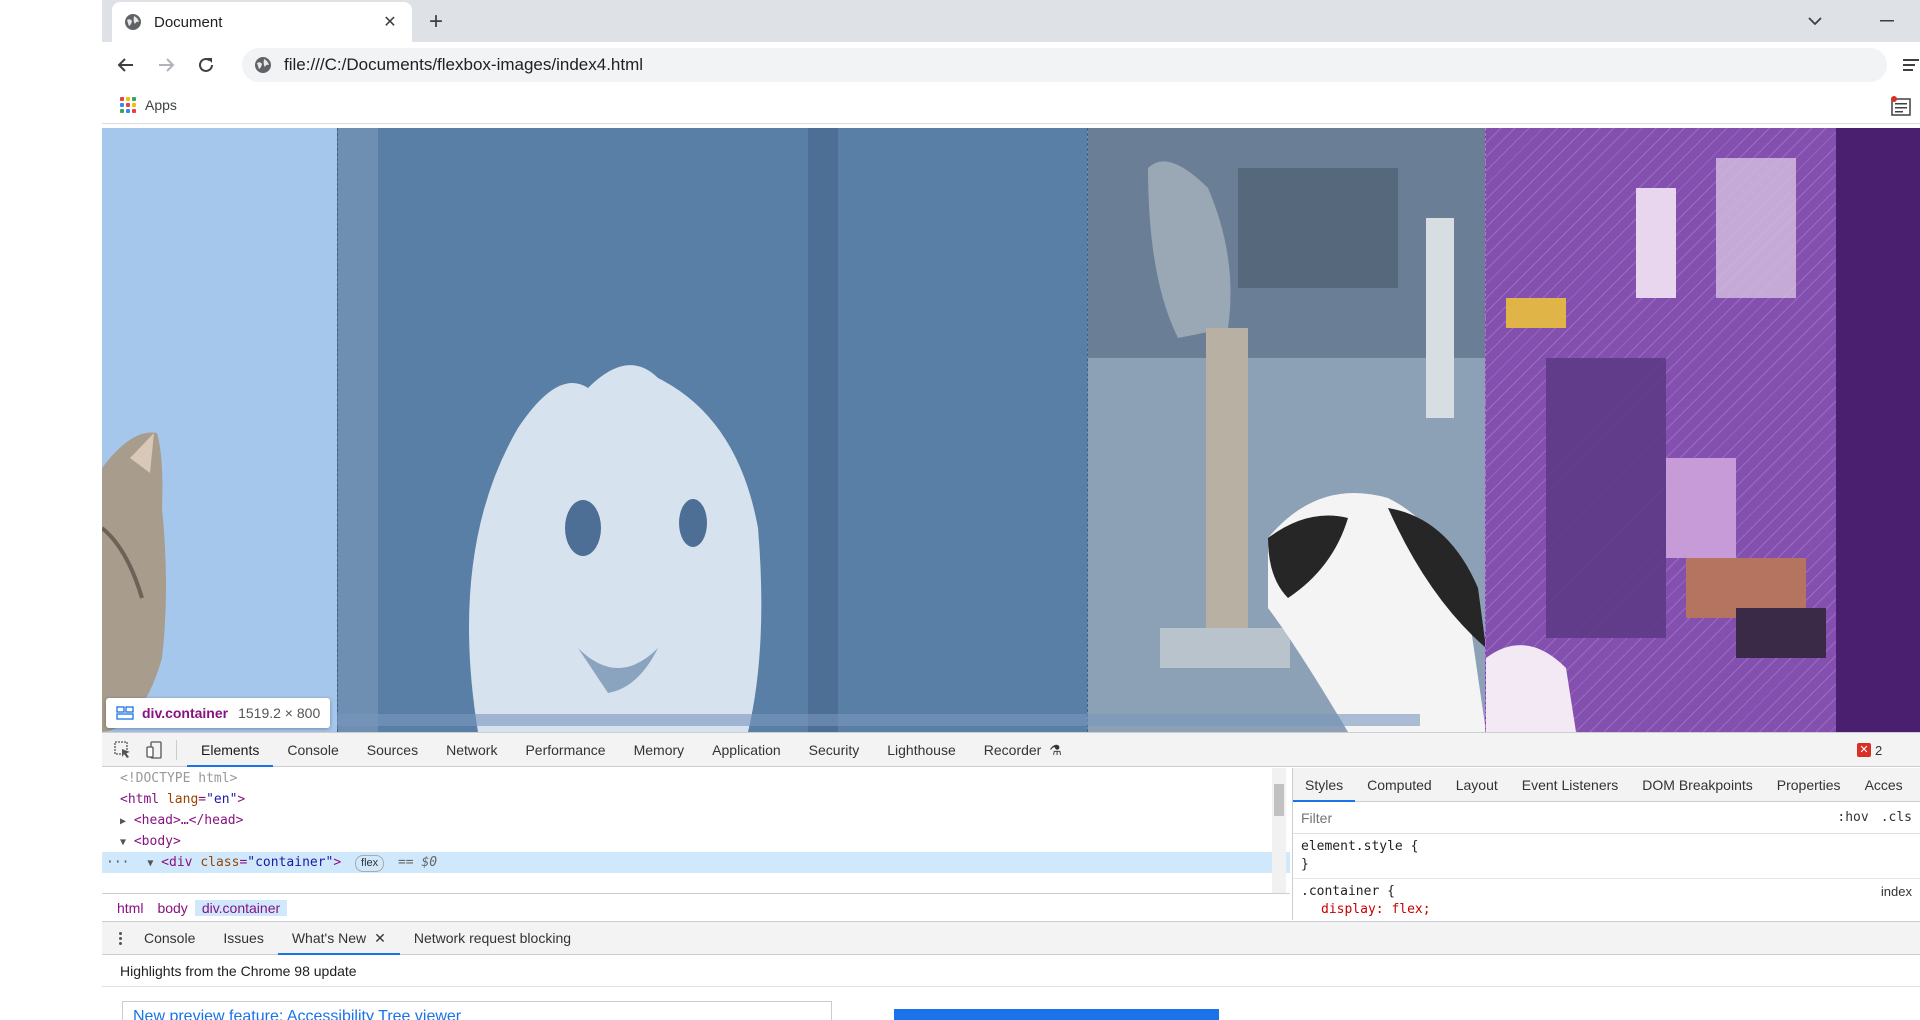 Image resolution: width=1920 pixels, height=1020 pixels. Describe the element at coordinates (1011, 971) in the screenshot. I see `whats-new-heading: Highlights from the Chrome 98 update` at that location.